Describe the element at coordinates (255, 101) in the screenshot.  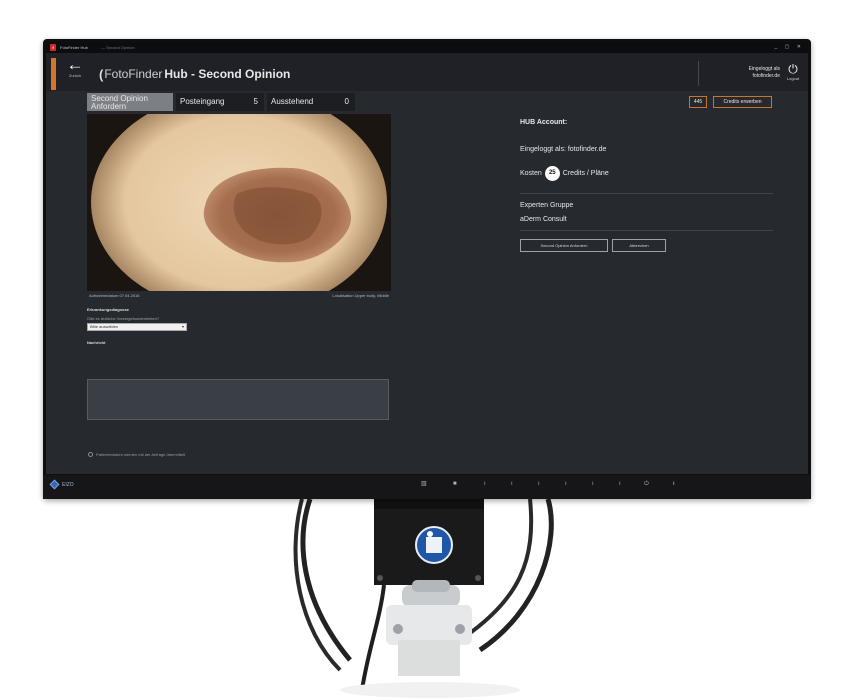
I see `tab-inbox-count: 5` at that location.